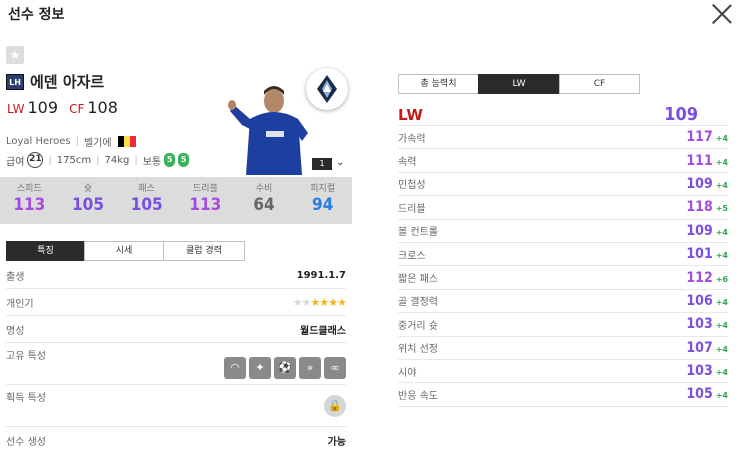  I want to click on flair-icon: ✦, so click(260, 368).